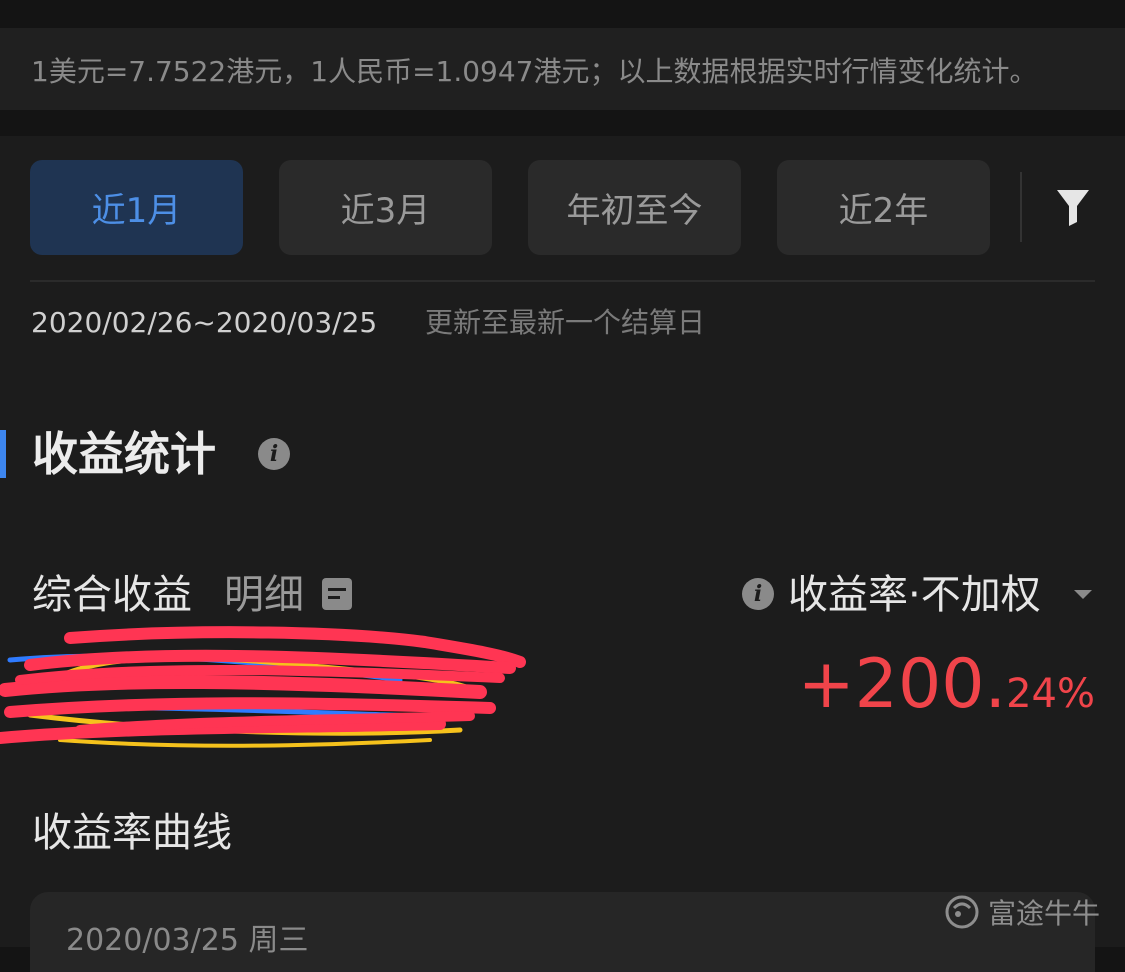 The image size is (1125, 972). Describe the element at coordinates (187, 940) in the screenshot. I see `chart-date-label: 2020/03/25 周三` at that location.